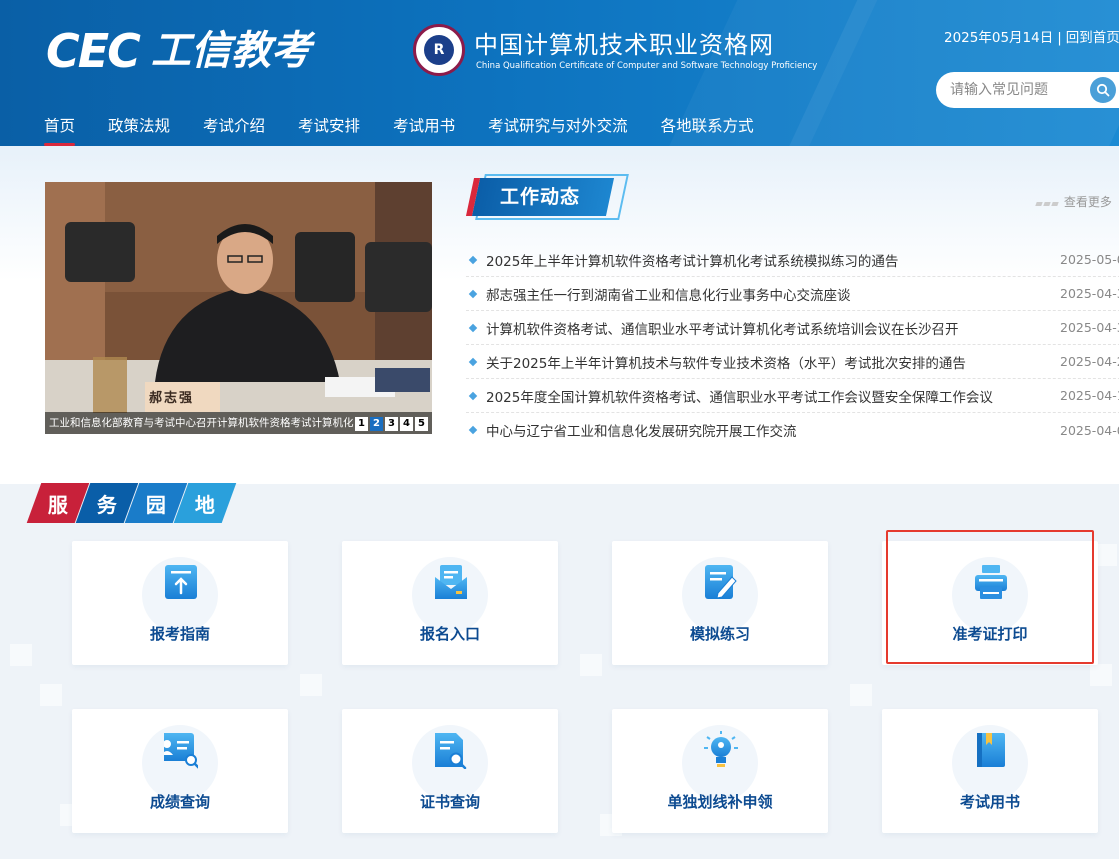  Describe the element at coordinates (107, 504) in the screenshot. I see `service-title-char-text: 务` at that location.